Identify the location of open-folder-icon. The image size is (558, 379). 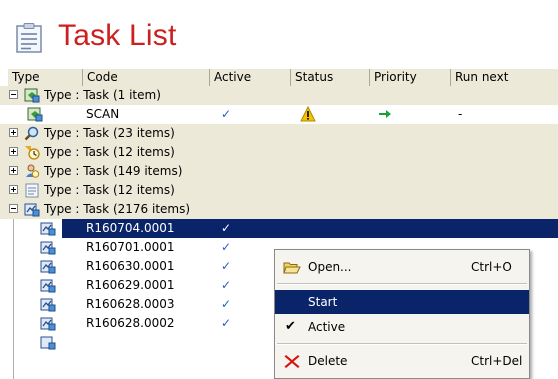
(292, 268).